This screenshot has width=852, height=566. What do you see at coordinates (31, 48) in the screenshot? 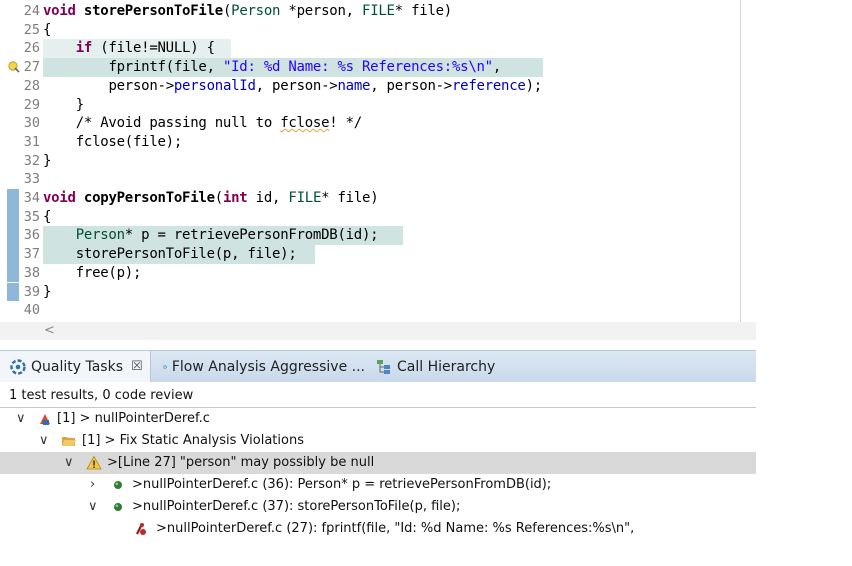
I see `line-number: 26` at bounding box center [31, 48].